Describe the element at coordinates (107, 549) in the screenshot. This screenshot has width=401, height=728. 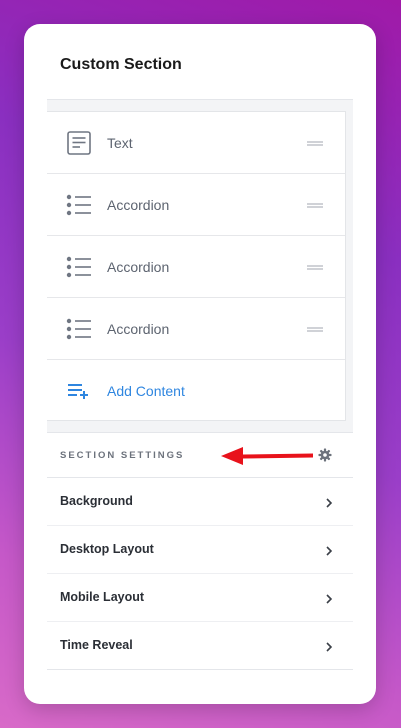
I see `setting-label: Desktop Layout` at that location.